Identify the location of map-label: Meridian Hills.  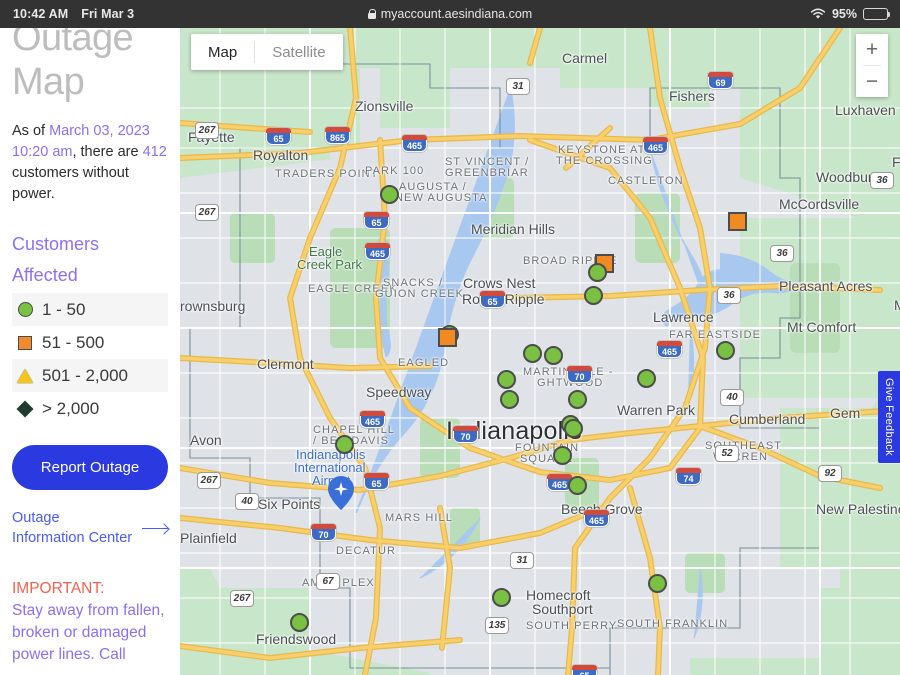
(513, 229).